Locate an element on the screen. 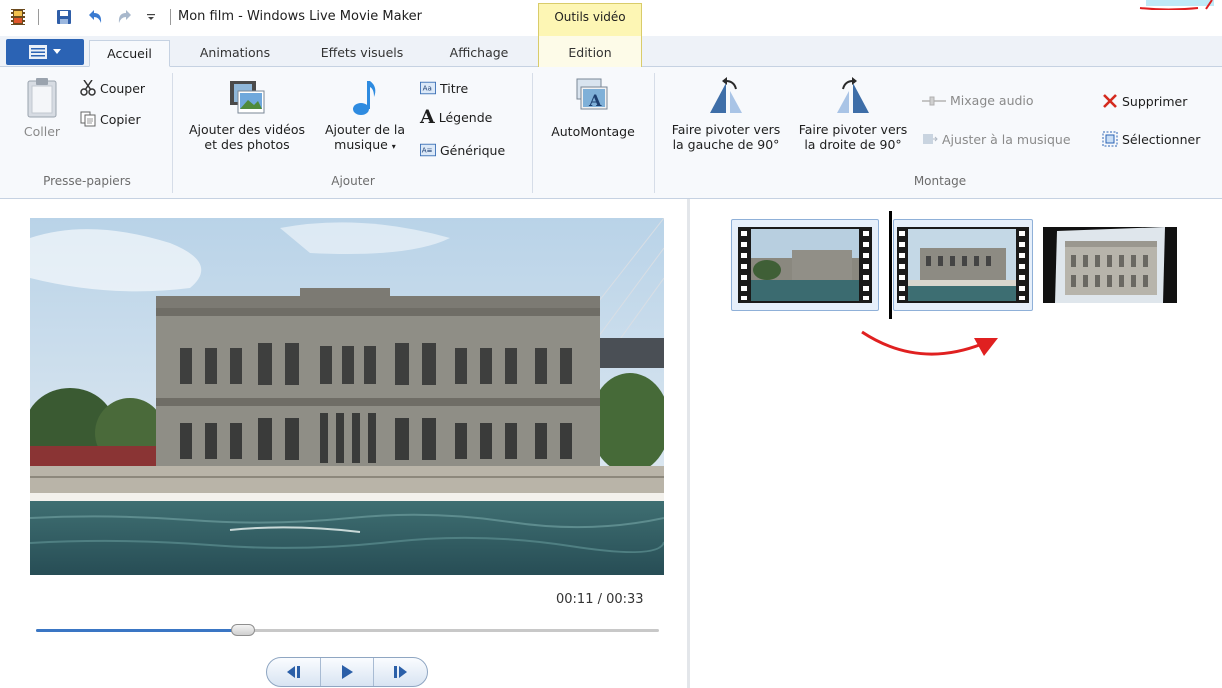 The height and width of the screenshot is (688, 1222). add-videos-label-line2: et des photos is located at coordinates (247, 144).